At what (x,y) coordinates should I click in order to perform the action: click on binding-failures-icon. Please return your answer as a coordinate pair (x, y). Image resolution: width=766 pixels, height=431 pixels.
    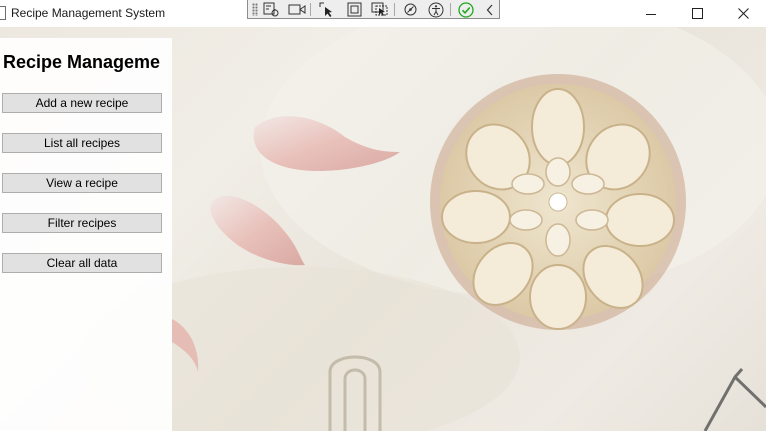
    Looking at the image, I should click on (410, 9).